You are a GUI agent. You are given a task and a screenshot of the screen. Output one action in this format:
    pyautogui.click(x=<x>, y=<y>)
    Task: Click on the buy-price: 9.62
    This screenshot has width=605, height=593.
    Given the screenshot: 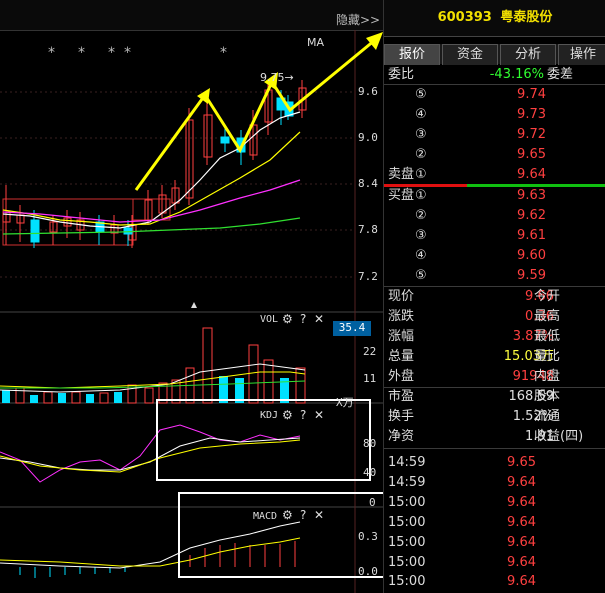 What is the action you would take?
    pyautogui.click(x=531, y=215)
    